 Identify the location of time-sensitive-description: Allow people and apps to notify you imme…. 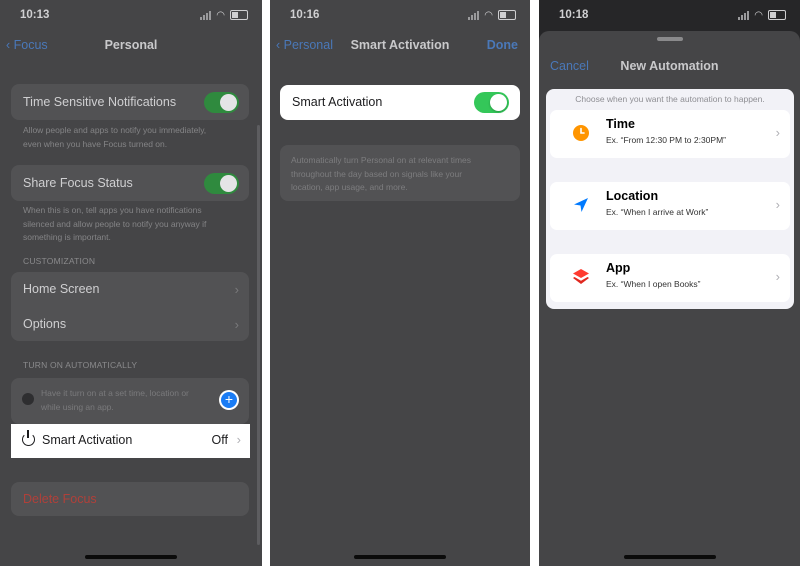
(115, 137).